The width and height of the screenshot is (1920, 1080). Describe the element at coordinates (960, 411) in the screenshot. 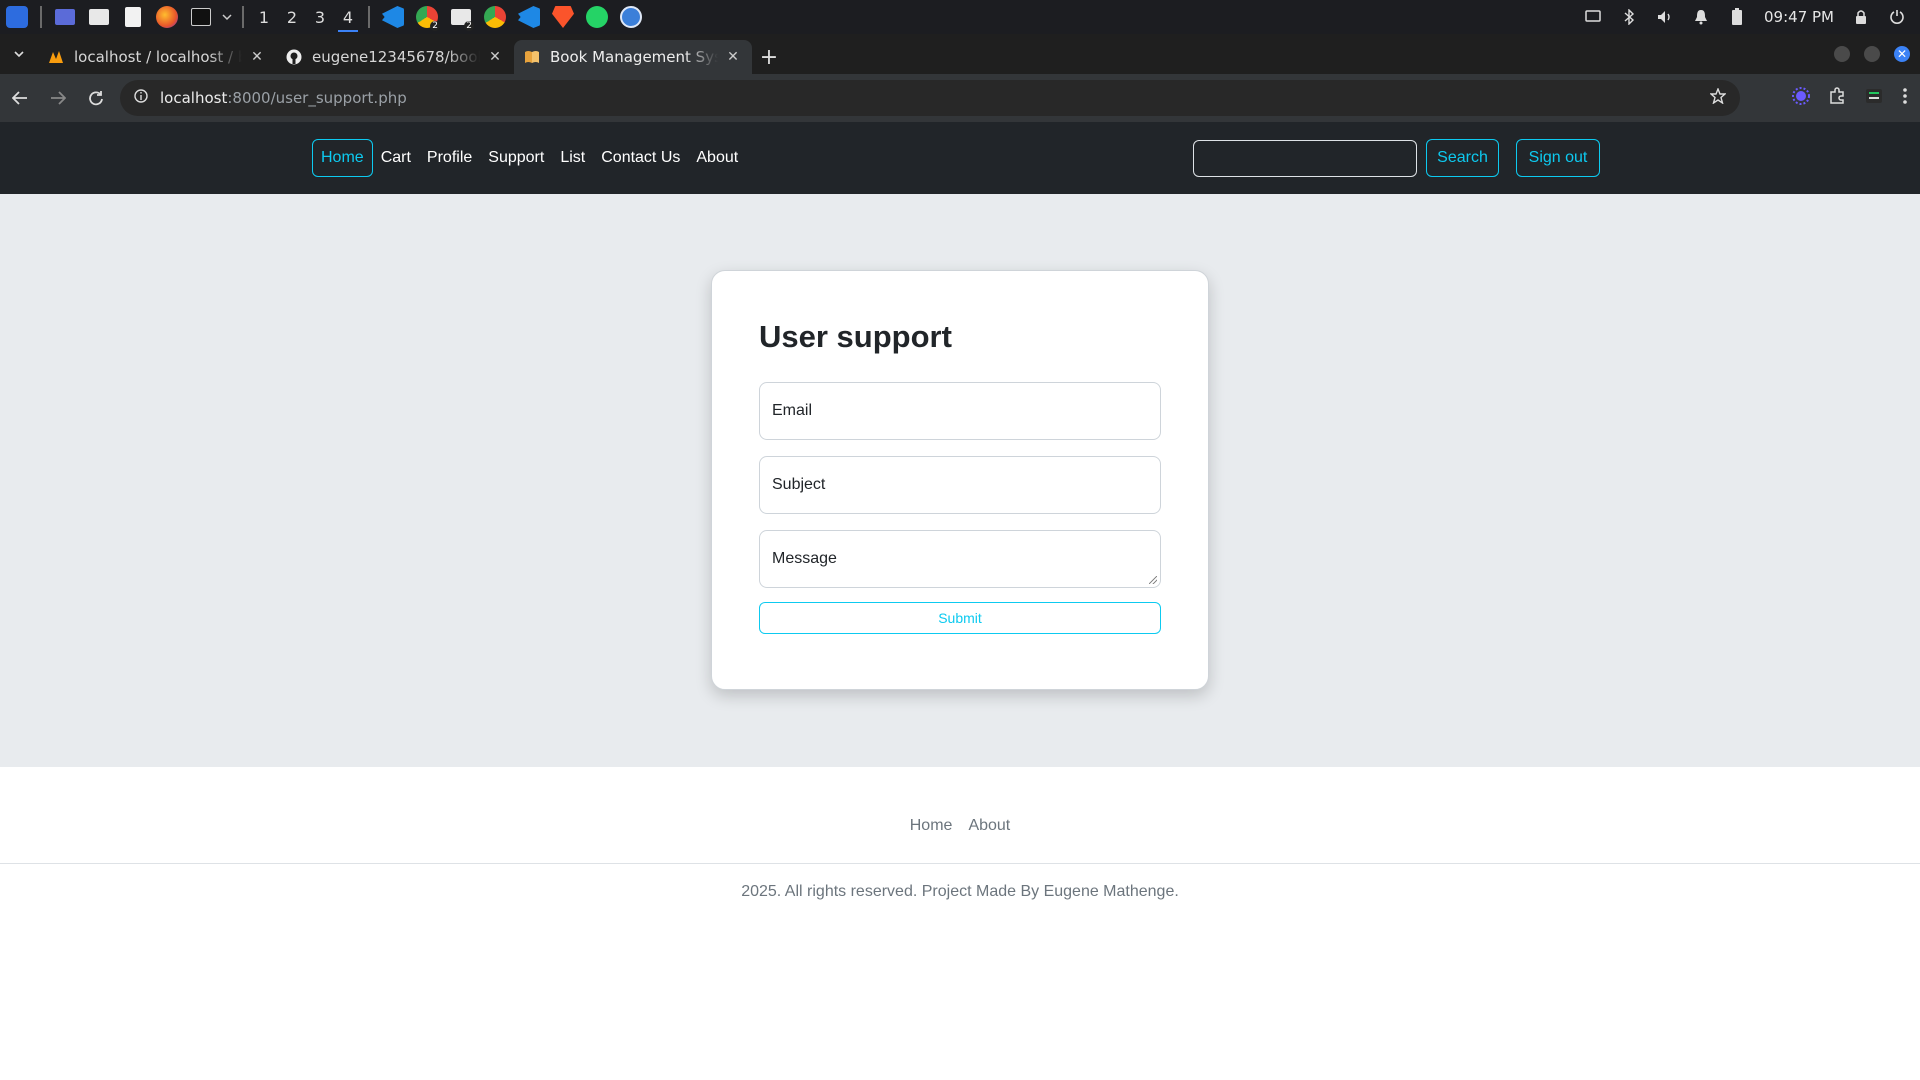

I see `email-field: Email` at that location.